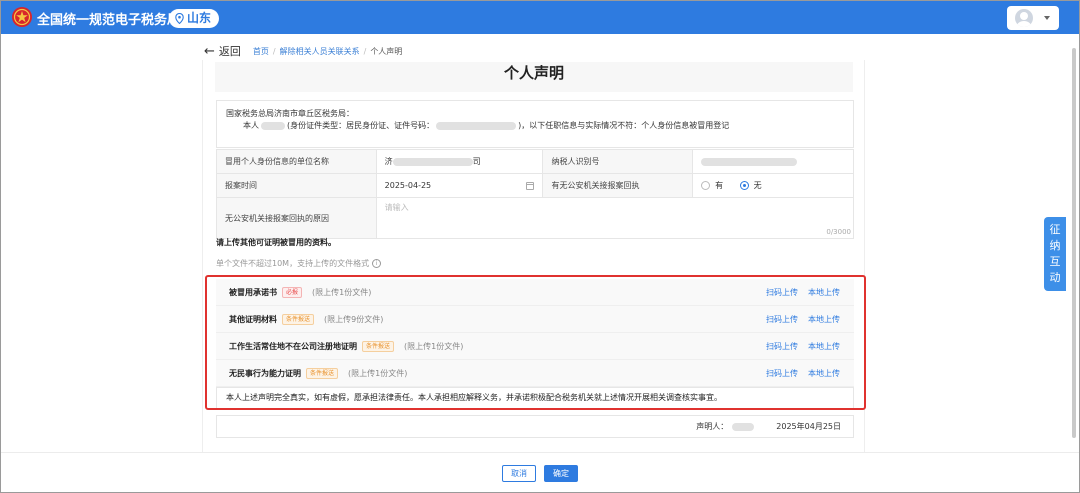 The image size is (1080, 493). What do you see at coordinates (561, 473) in the screenshot?
I see `confirm-button: 确定` at bounding box center [561, 473].